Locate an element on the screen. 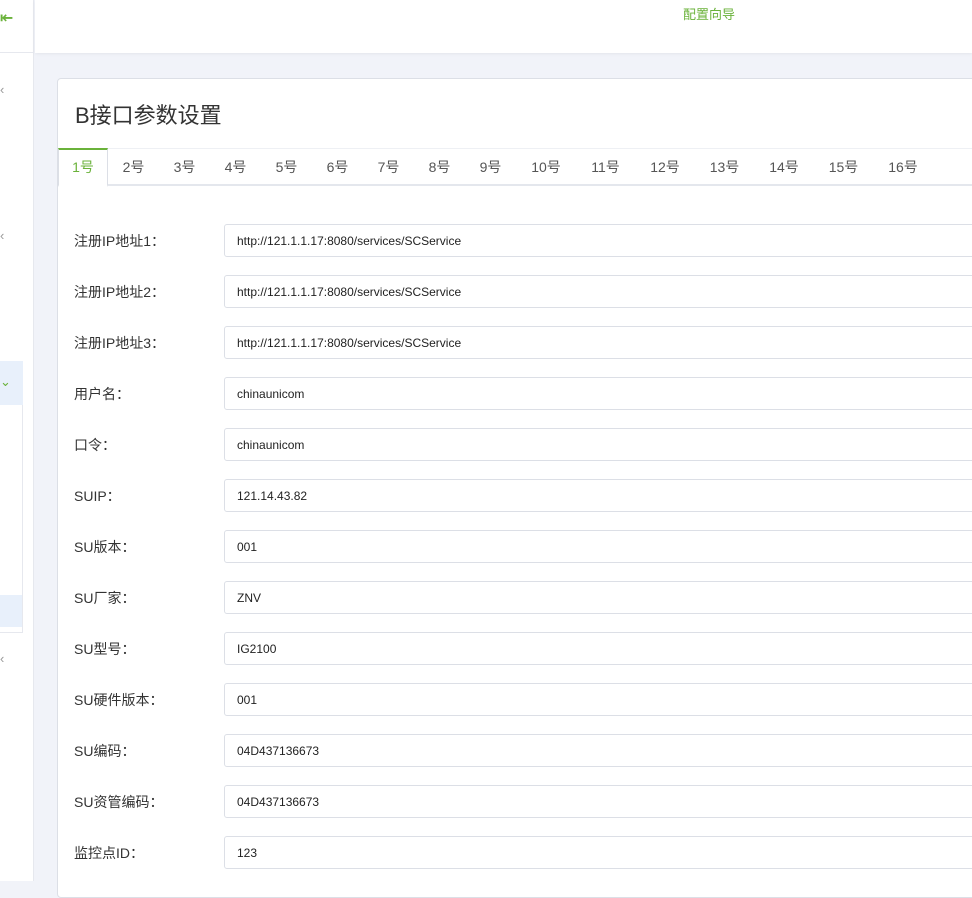  form-row: SU厂家： is located at coordinates (515, 598).